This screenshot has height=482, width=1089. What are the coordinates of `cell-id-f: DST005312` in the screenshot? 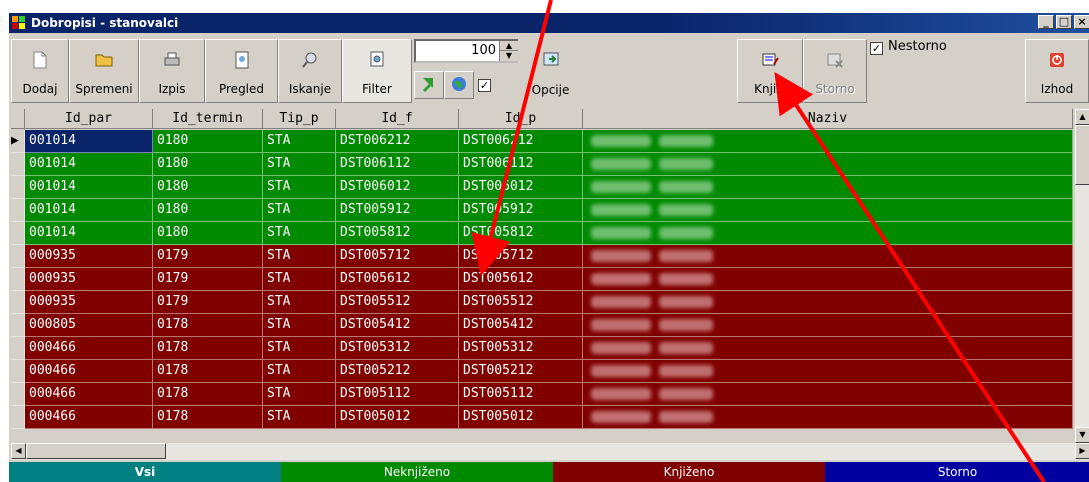 It's located at (397, 348).